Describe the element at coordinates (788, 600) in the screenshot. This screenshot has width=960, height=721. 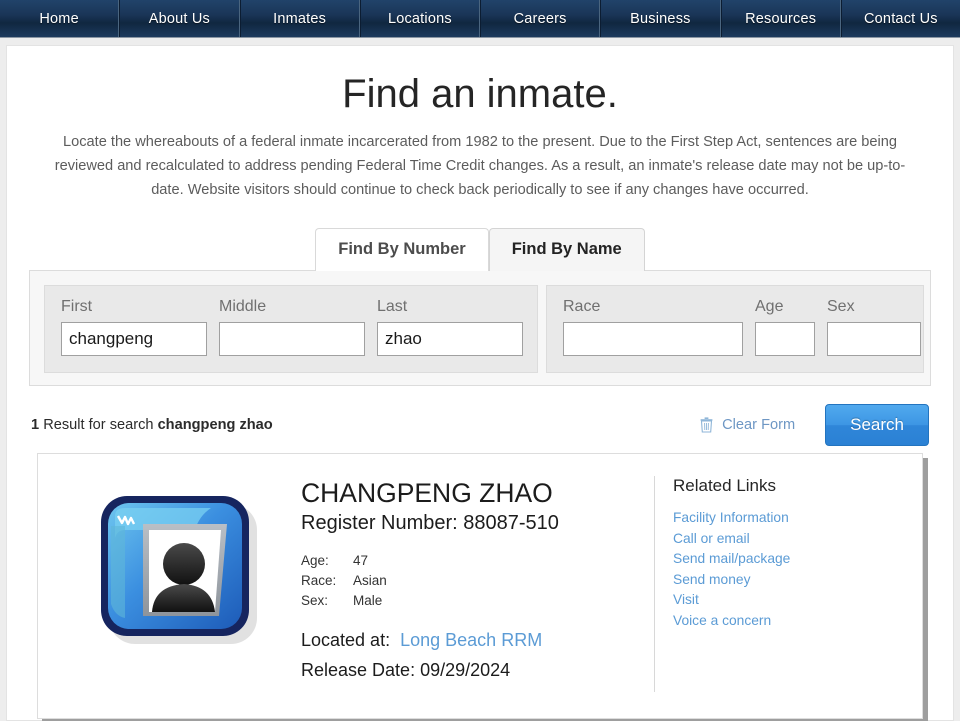
I see `related-link-visit: Visit` at that location.